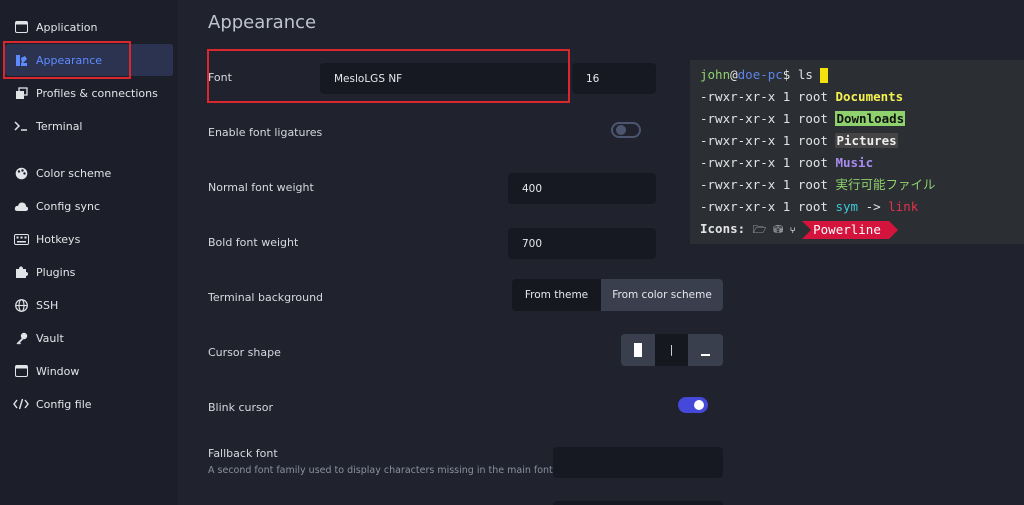 The image size is (1024, 505). Describe the element at coordinates (824, 75) in the screenshot. I see `terminal-cursor` at that location.